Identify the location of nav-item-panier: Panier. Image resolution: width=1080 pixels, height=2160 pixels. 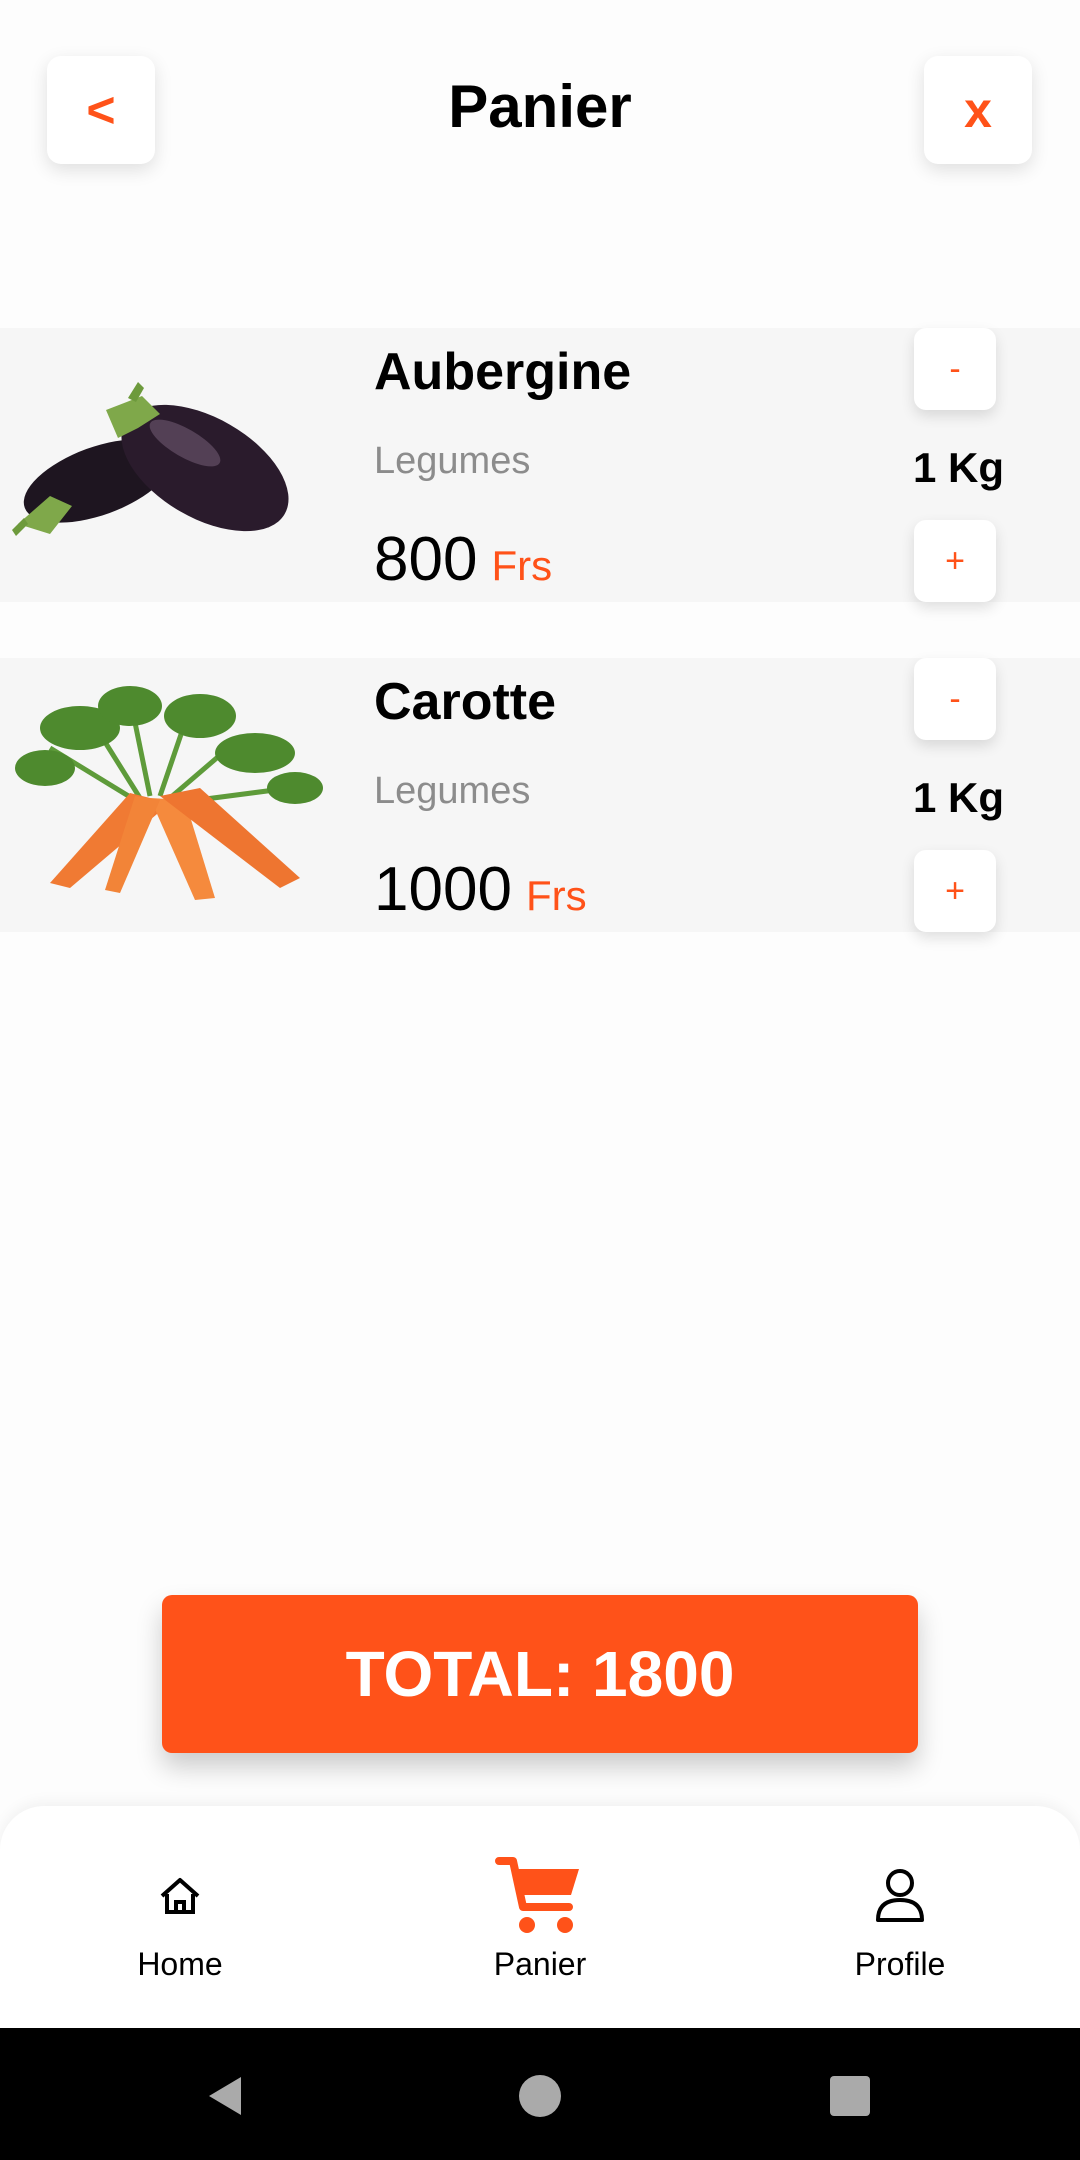
(540, 1917).